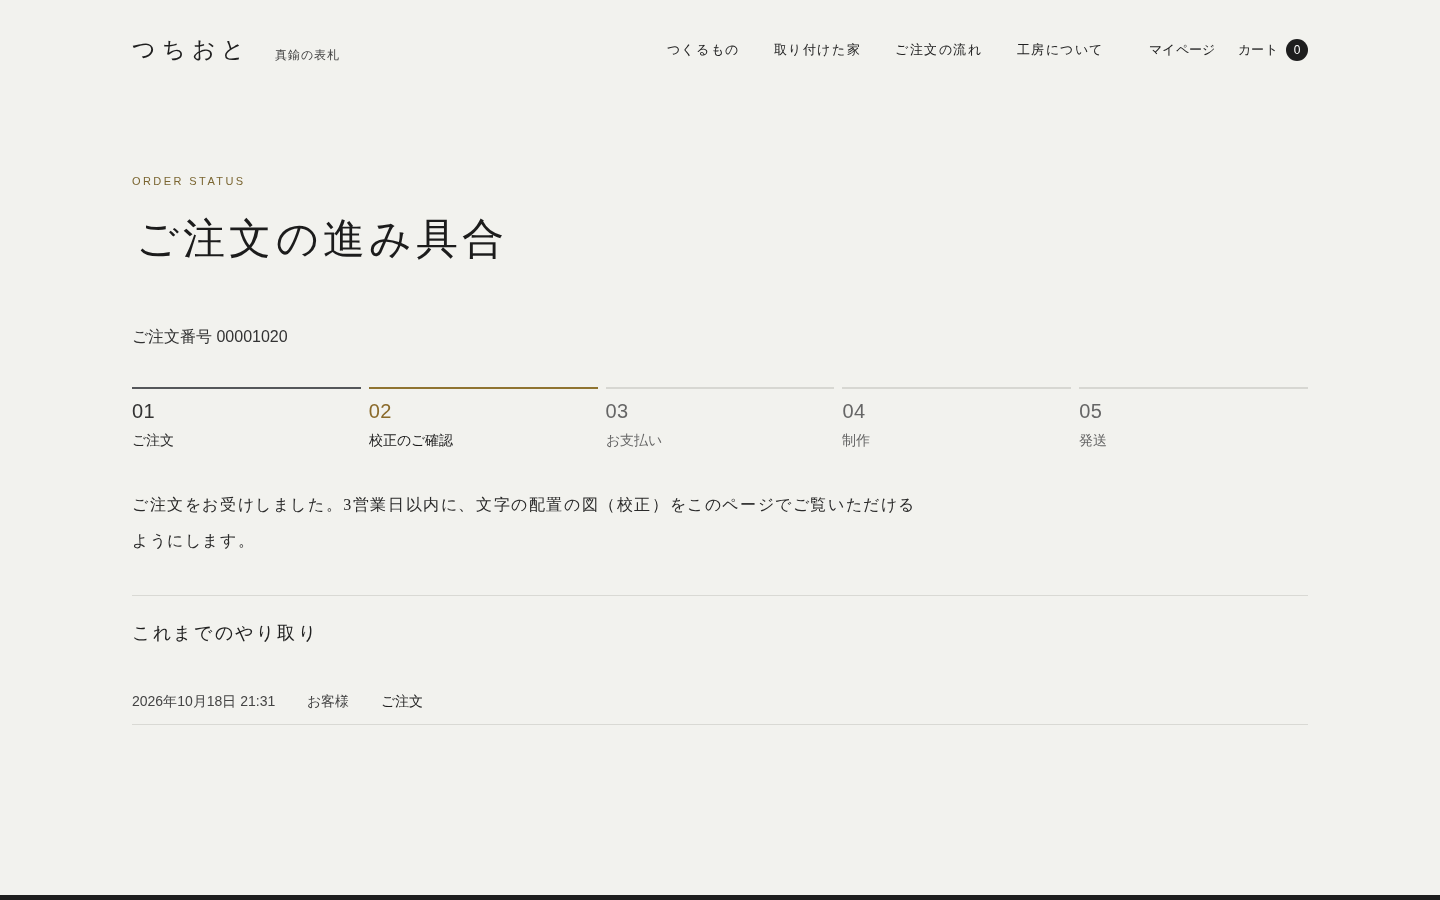 The width and height of the screenshot is (1440, 900). Describe the element at coordinates (1297, 50) in the screenshot. I see `cart-count: 0` at that location.